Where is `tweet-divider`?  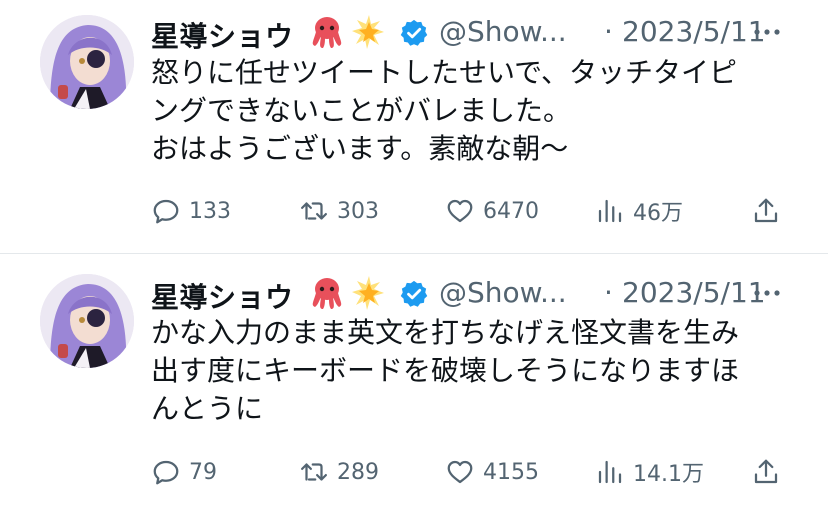 tweet-divider is located at coordinates (414, 253).